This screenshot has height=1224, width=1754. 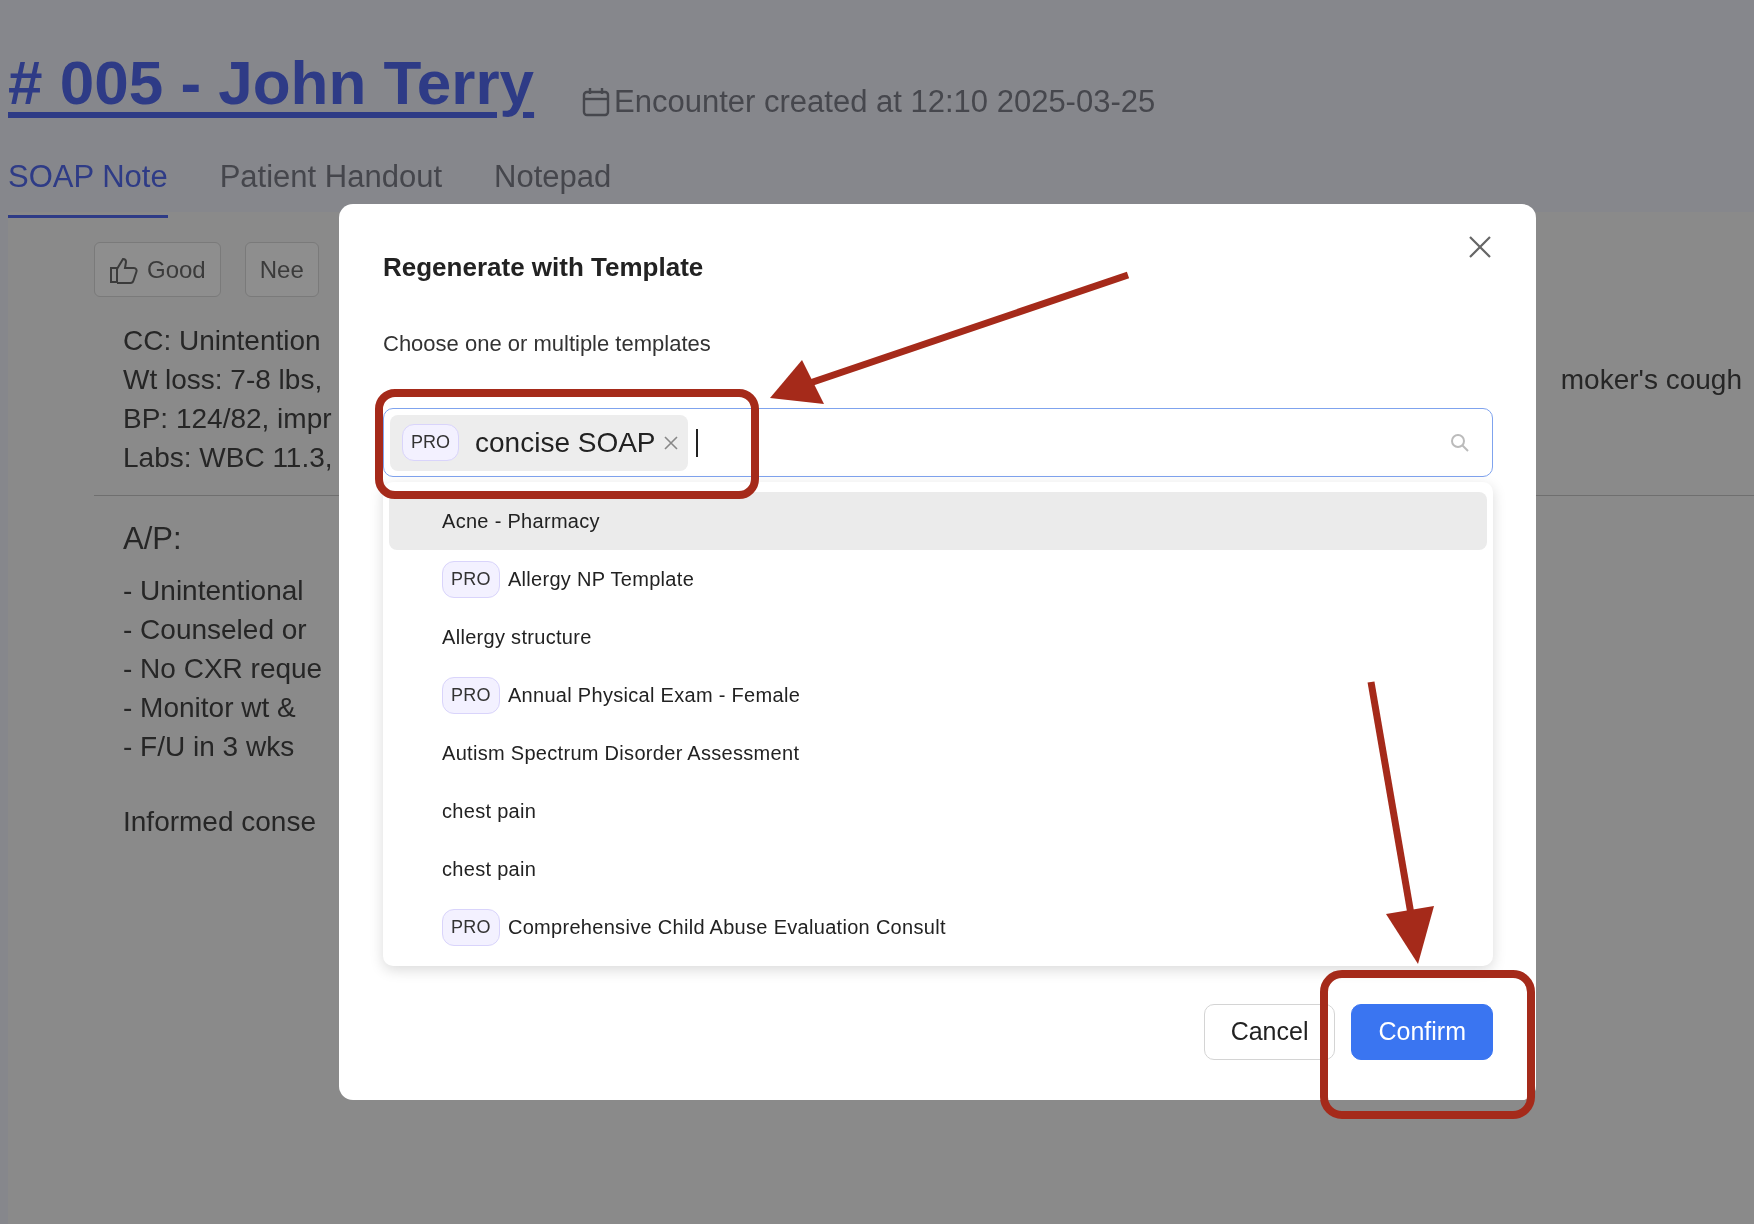 I want to click on note-text: - Monitor wt &, so click(x=209, y=707).